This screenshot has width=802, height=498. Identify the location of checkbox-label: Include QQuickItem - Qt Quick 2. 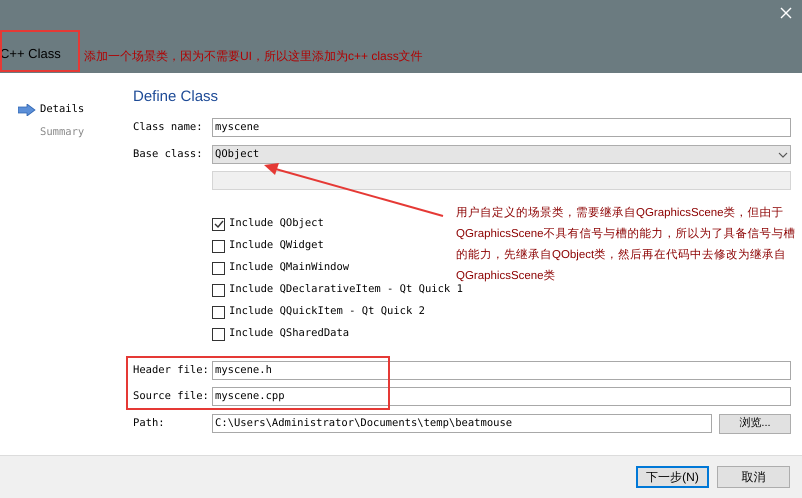
(327, 312).